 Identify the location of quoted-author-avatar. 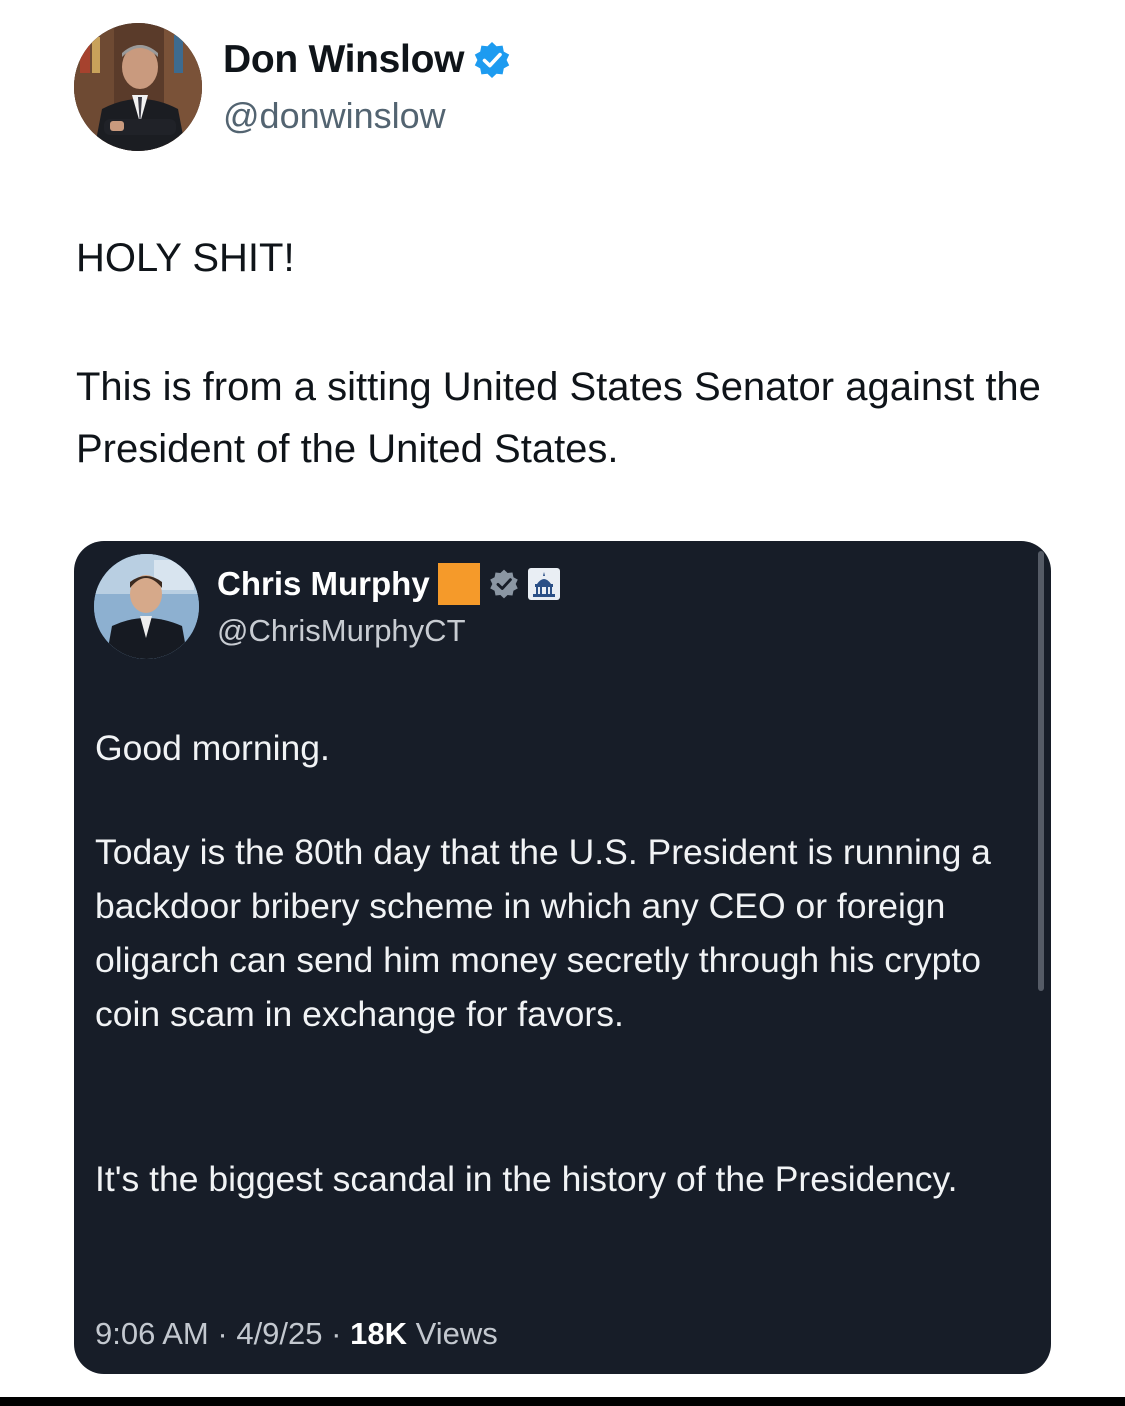
(146, 606).